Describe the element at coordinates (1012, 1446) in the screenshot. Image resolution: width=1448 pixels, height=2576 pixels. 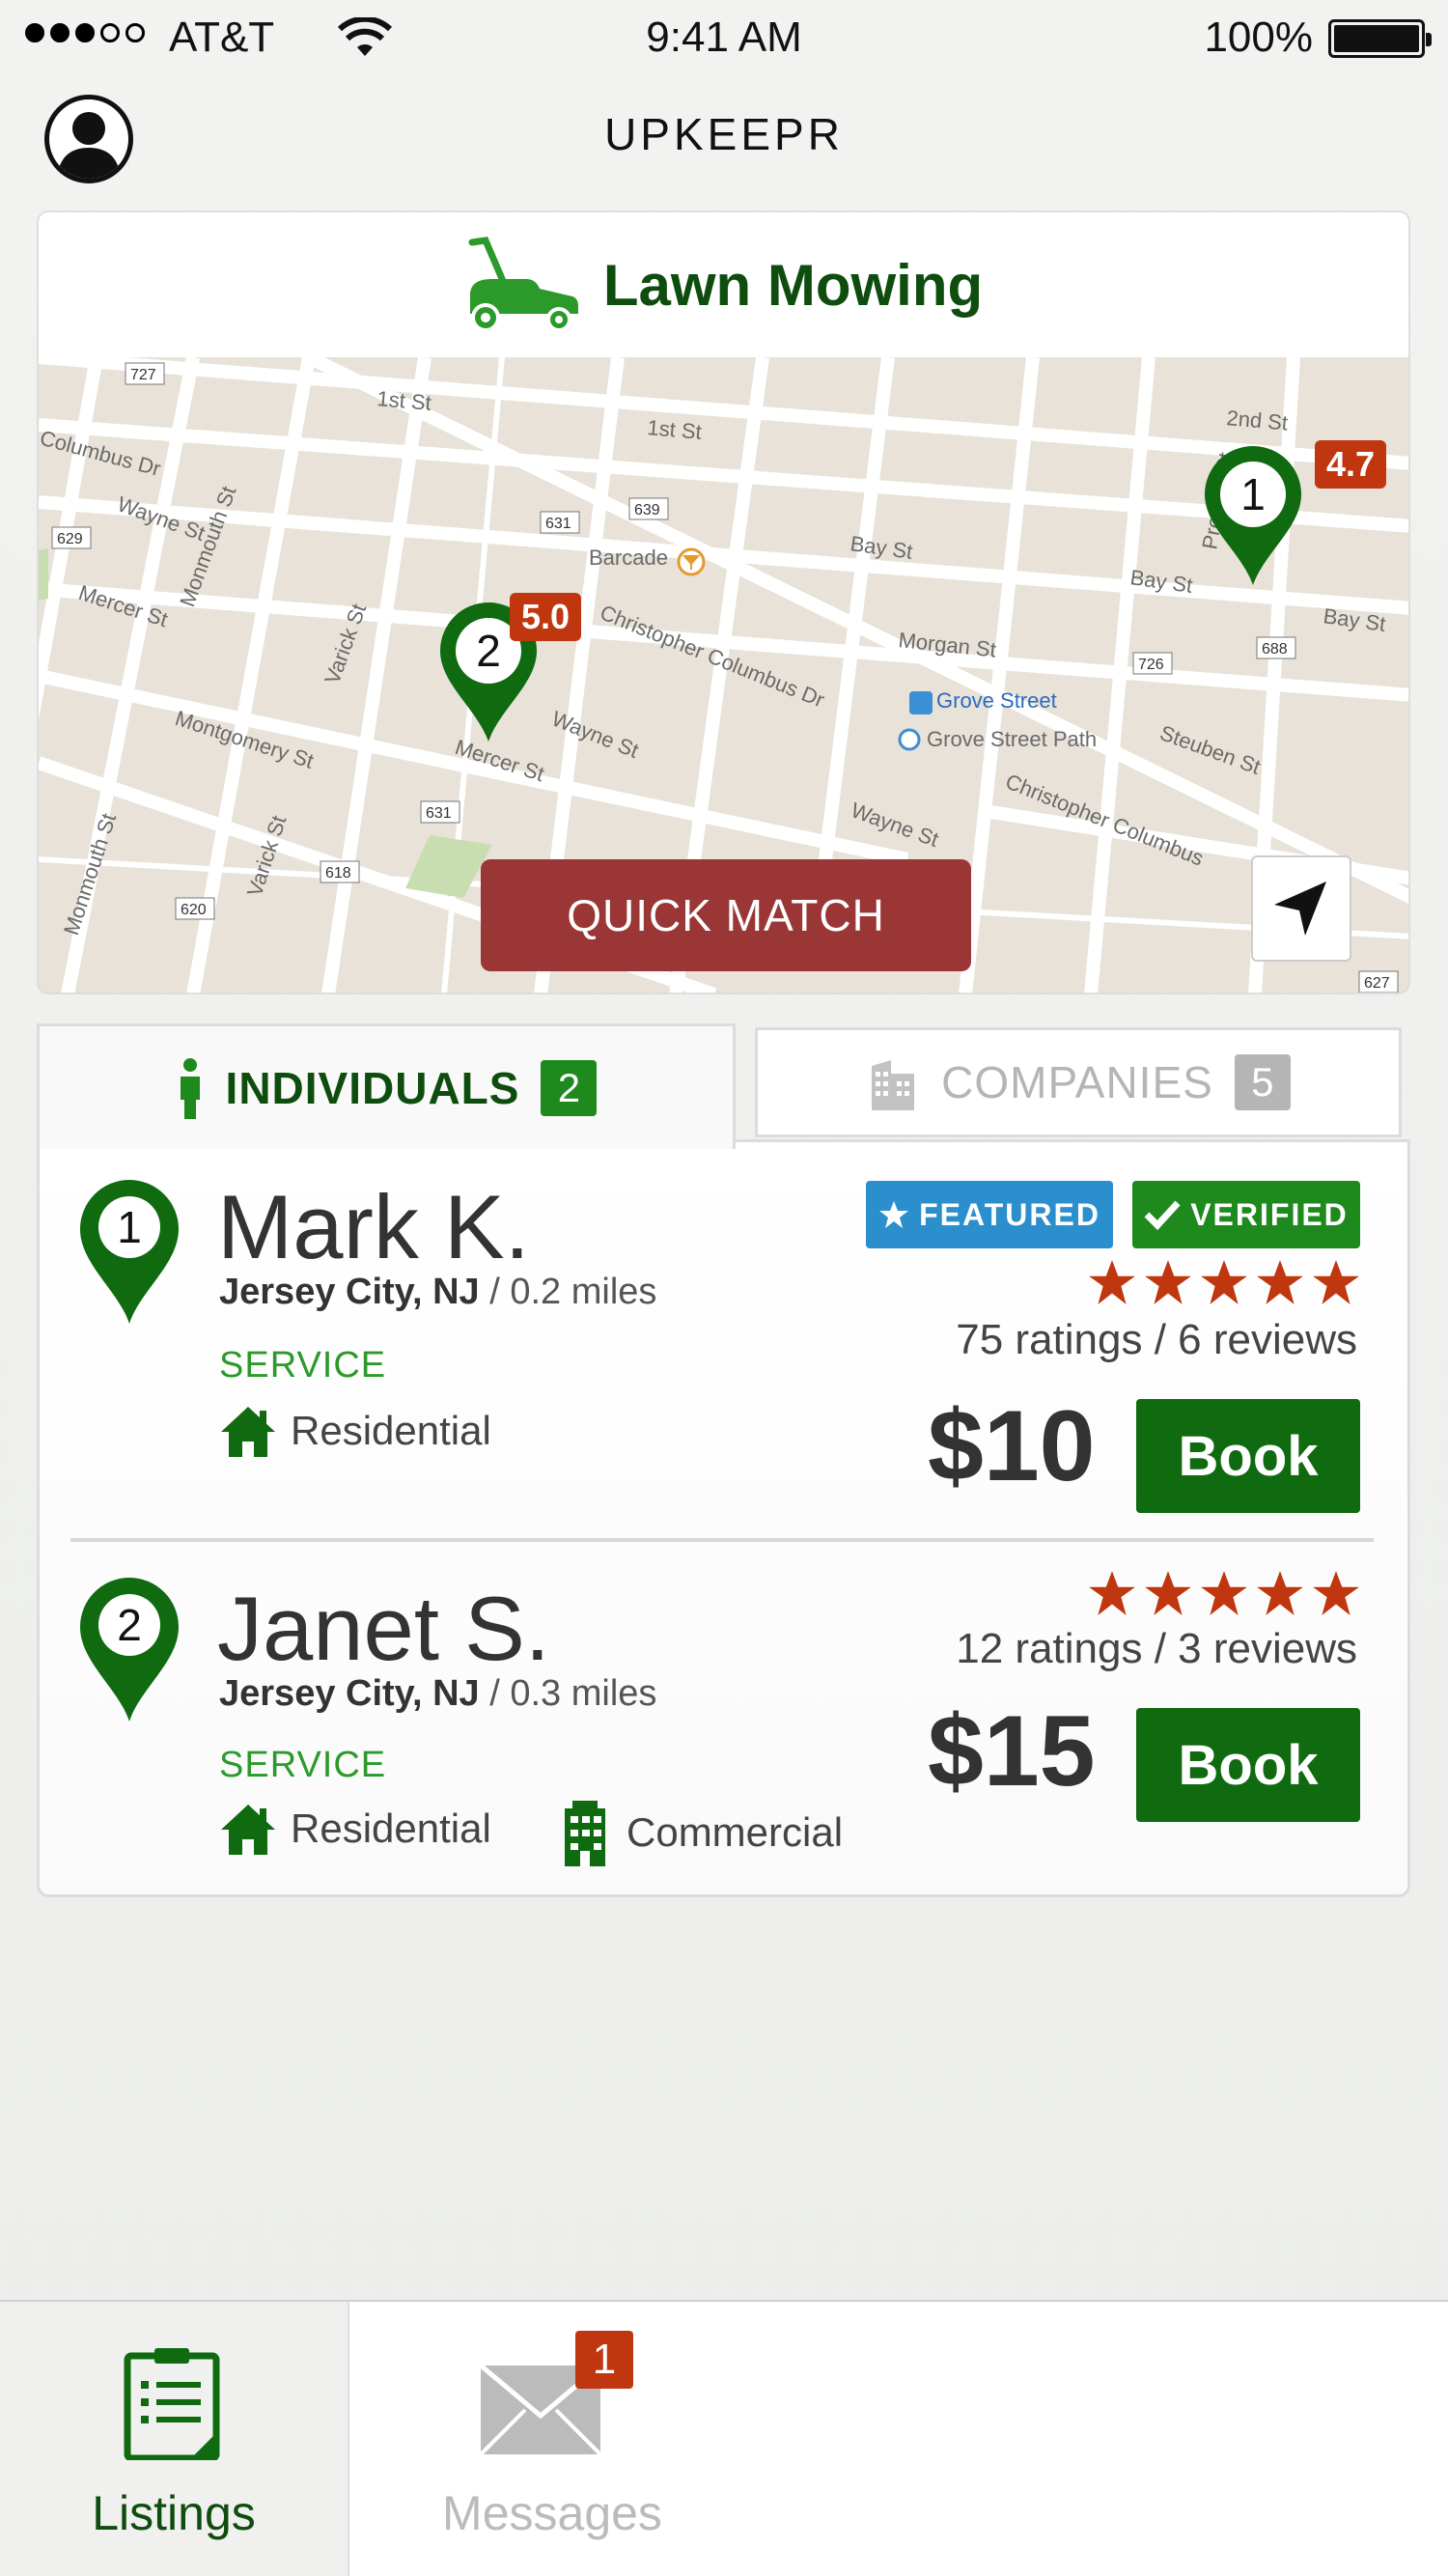
I see `price: $10` at that location.